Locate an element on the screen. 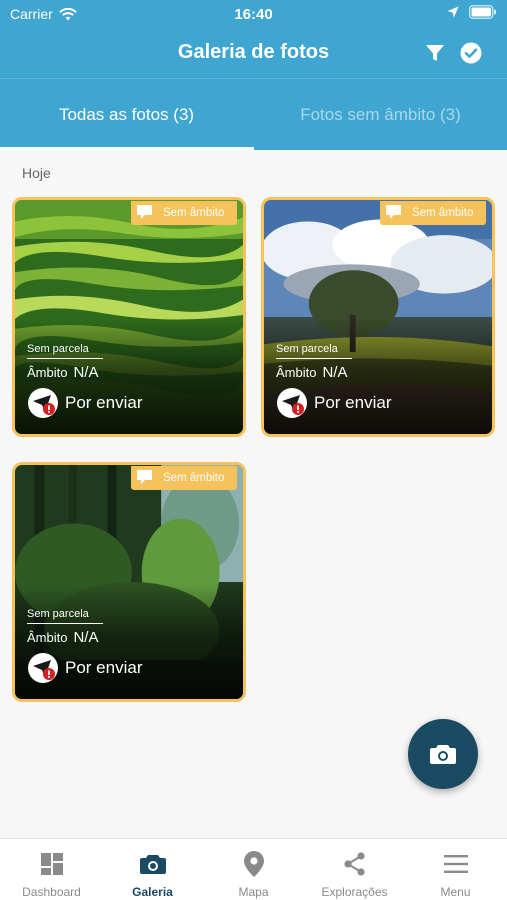  nav-label-mapa: Mapa is located at coordinates (253, 892).